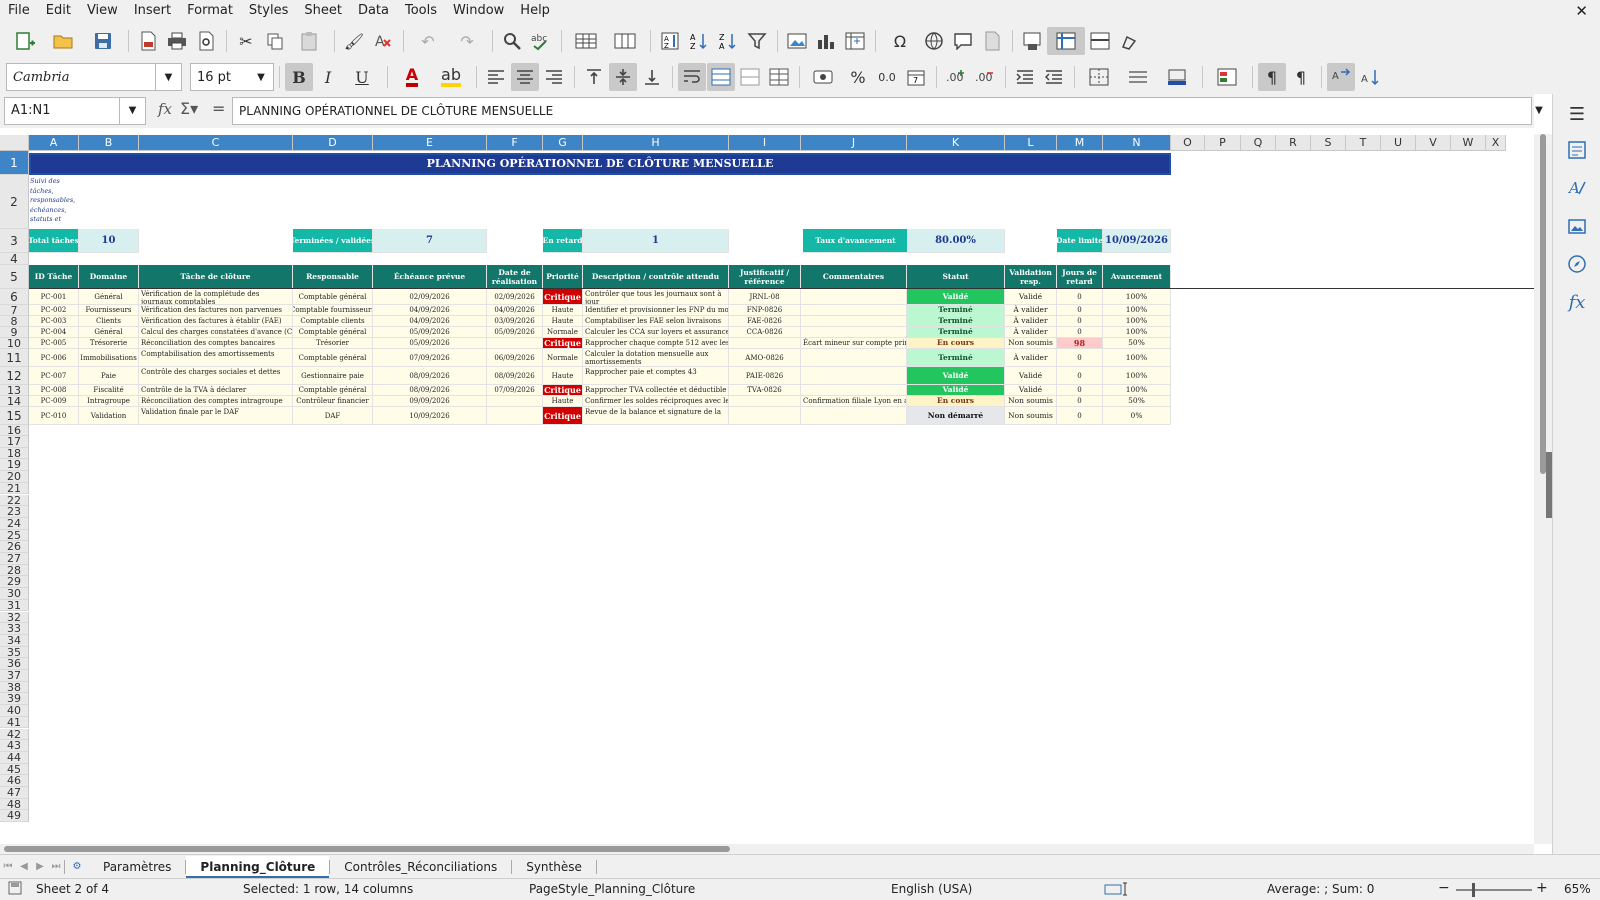  I want to click on table-cell-id: PC-003, so click(54, 321).